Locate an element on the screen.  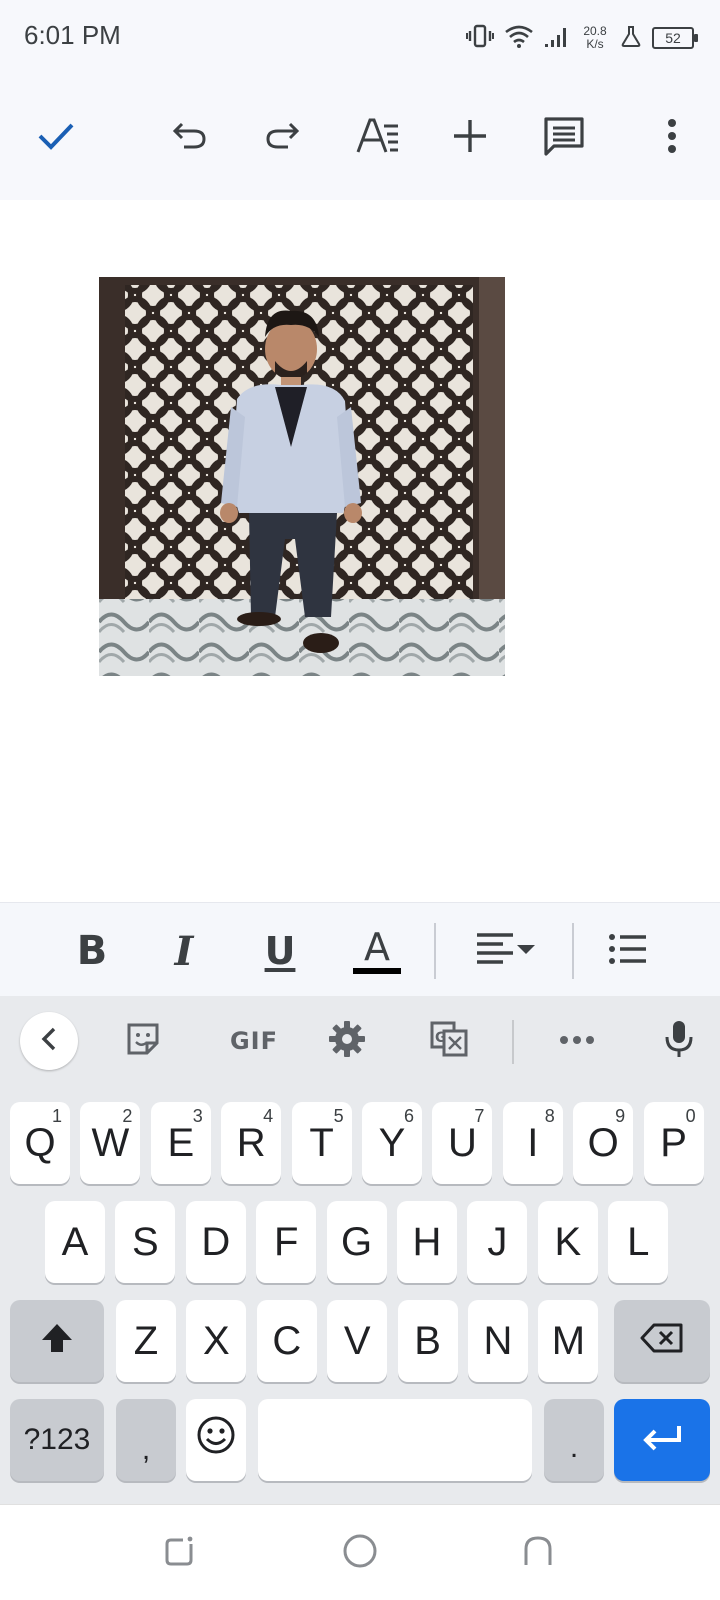
key-j: J is located at coordinates (497, 1242).